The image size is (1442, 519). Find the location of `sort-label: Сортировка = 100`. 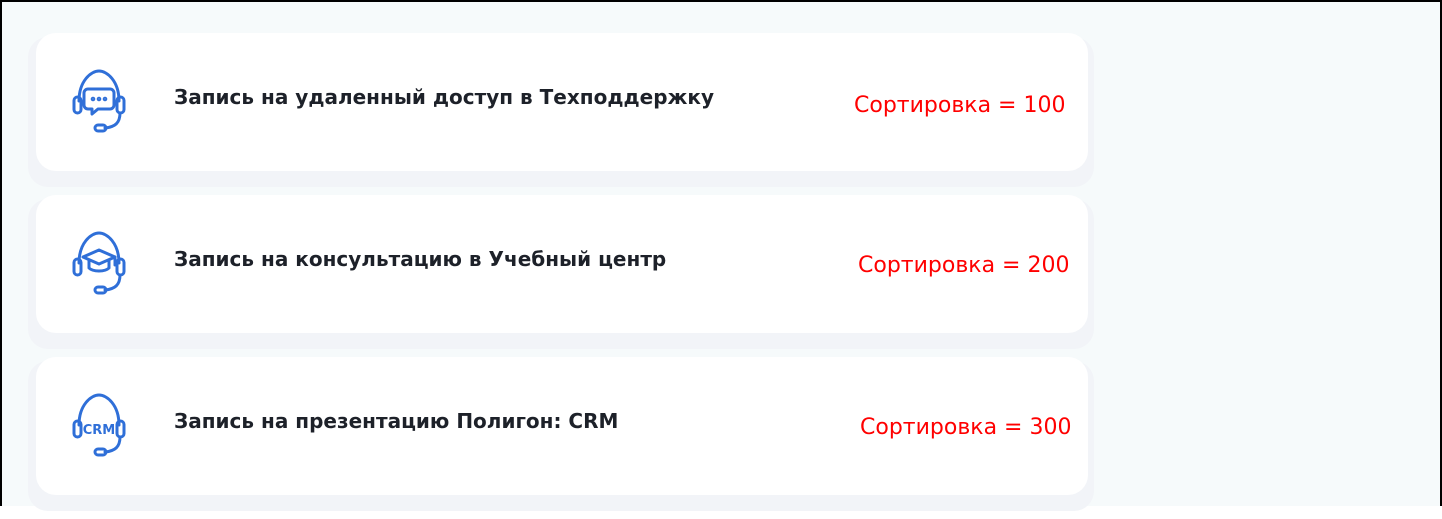

sort-label: Сортировка = 100 is located at coordinates (960, 105).